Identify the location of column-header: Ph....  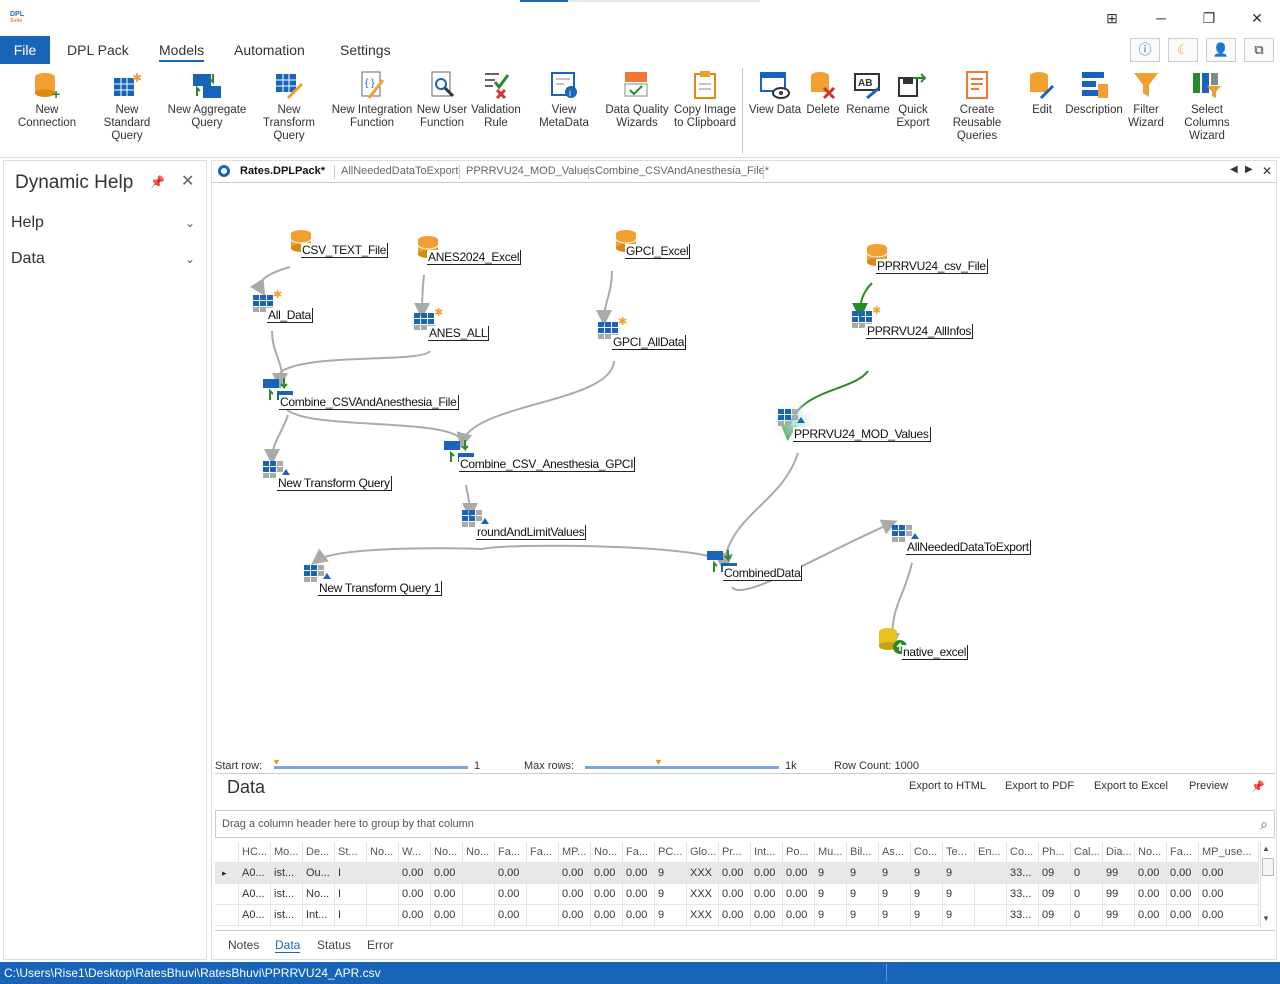
(1055, 852).